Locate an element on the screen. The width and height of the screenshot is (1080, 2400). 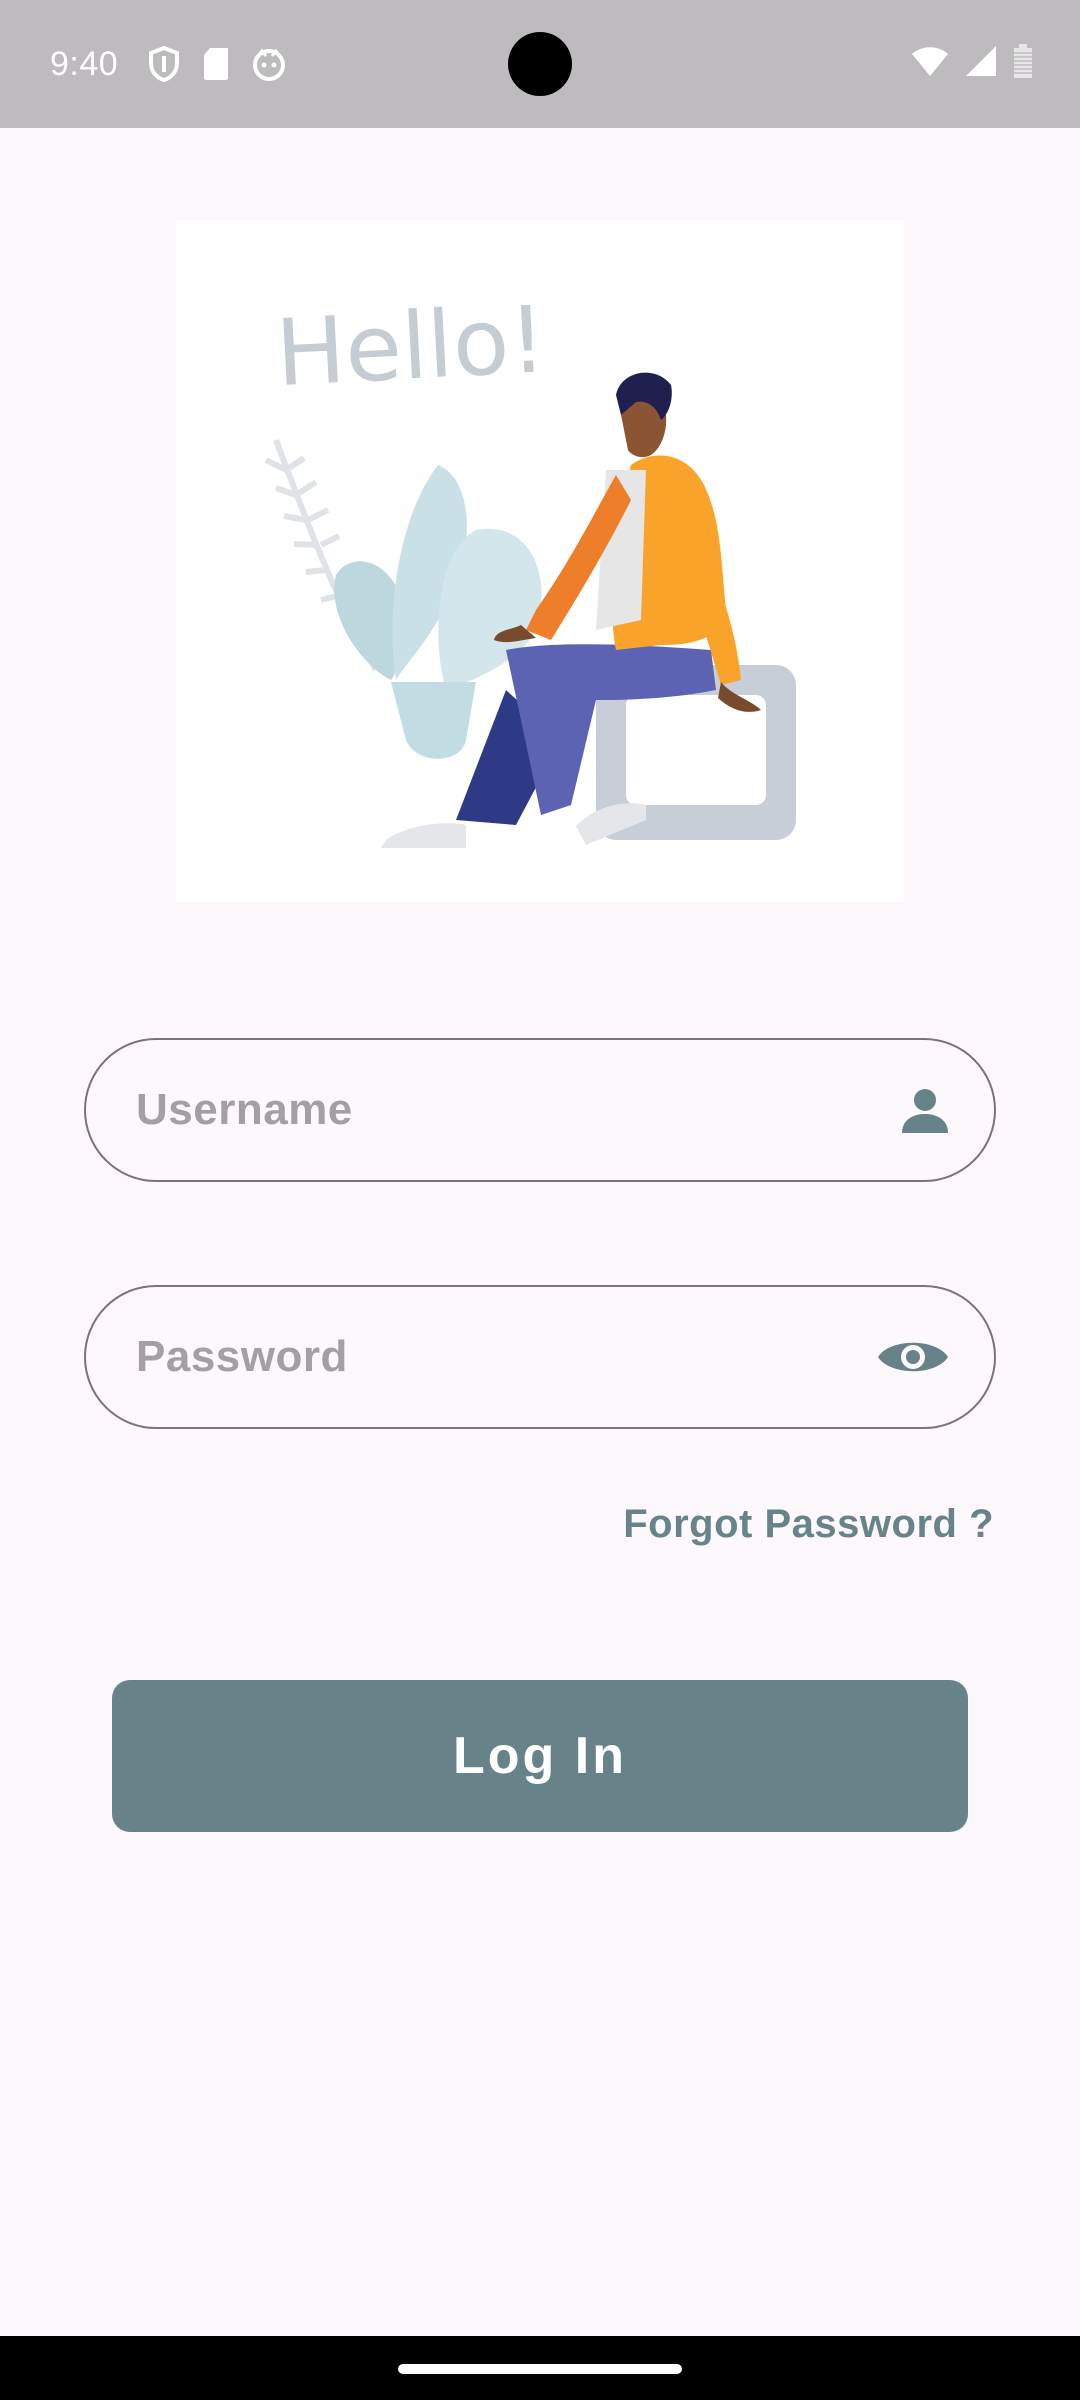
person-sitting-illustration: Hello! is located at coordinates (530, 567).